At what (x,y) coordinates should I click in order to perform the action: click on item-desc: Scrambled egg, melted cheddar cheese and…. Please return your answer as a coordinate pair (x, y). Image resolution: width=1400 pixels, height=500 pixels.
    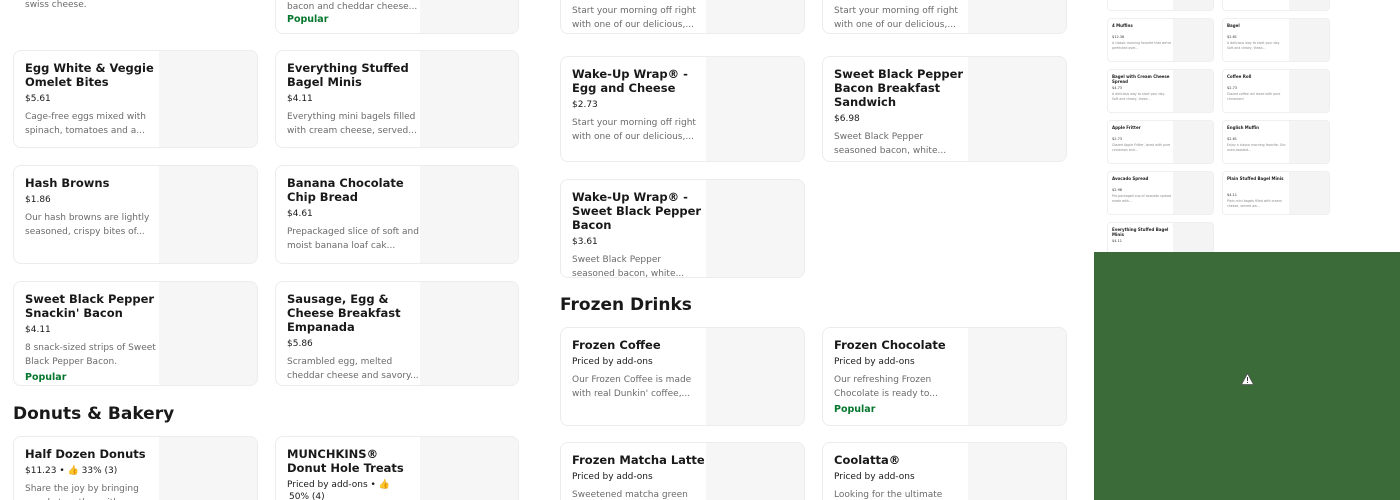
    Looking at the image, I should click on (353, 369).